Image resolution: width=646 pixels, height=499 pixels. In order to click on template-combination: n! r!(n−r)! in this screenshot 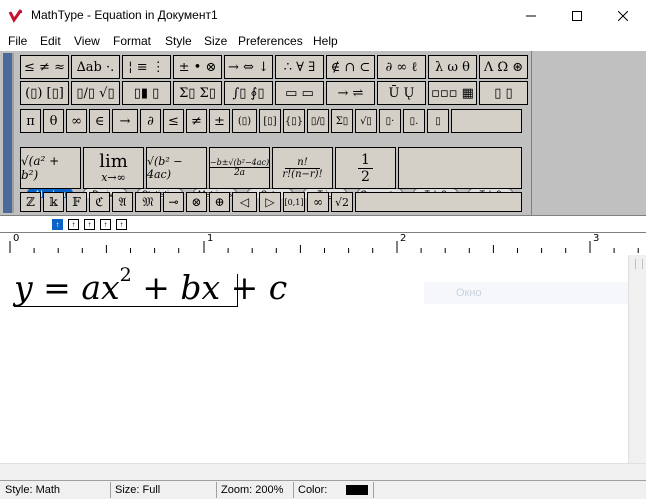, I will do `click(302, 168)`.